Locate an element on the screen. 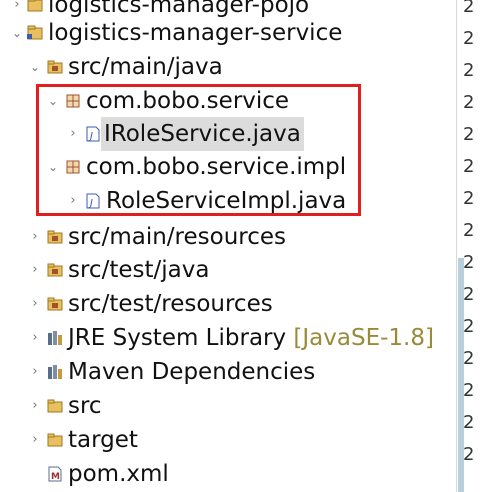 The width and height of the screenshot is (480, 492). tree-item-src-main-java: ⌄ src/main/java is located at coordinates (228, 67).